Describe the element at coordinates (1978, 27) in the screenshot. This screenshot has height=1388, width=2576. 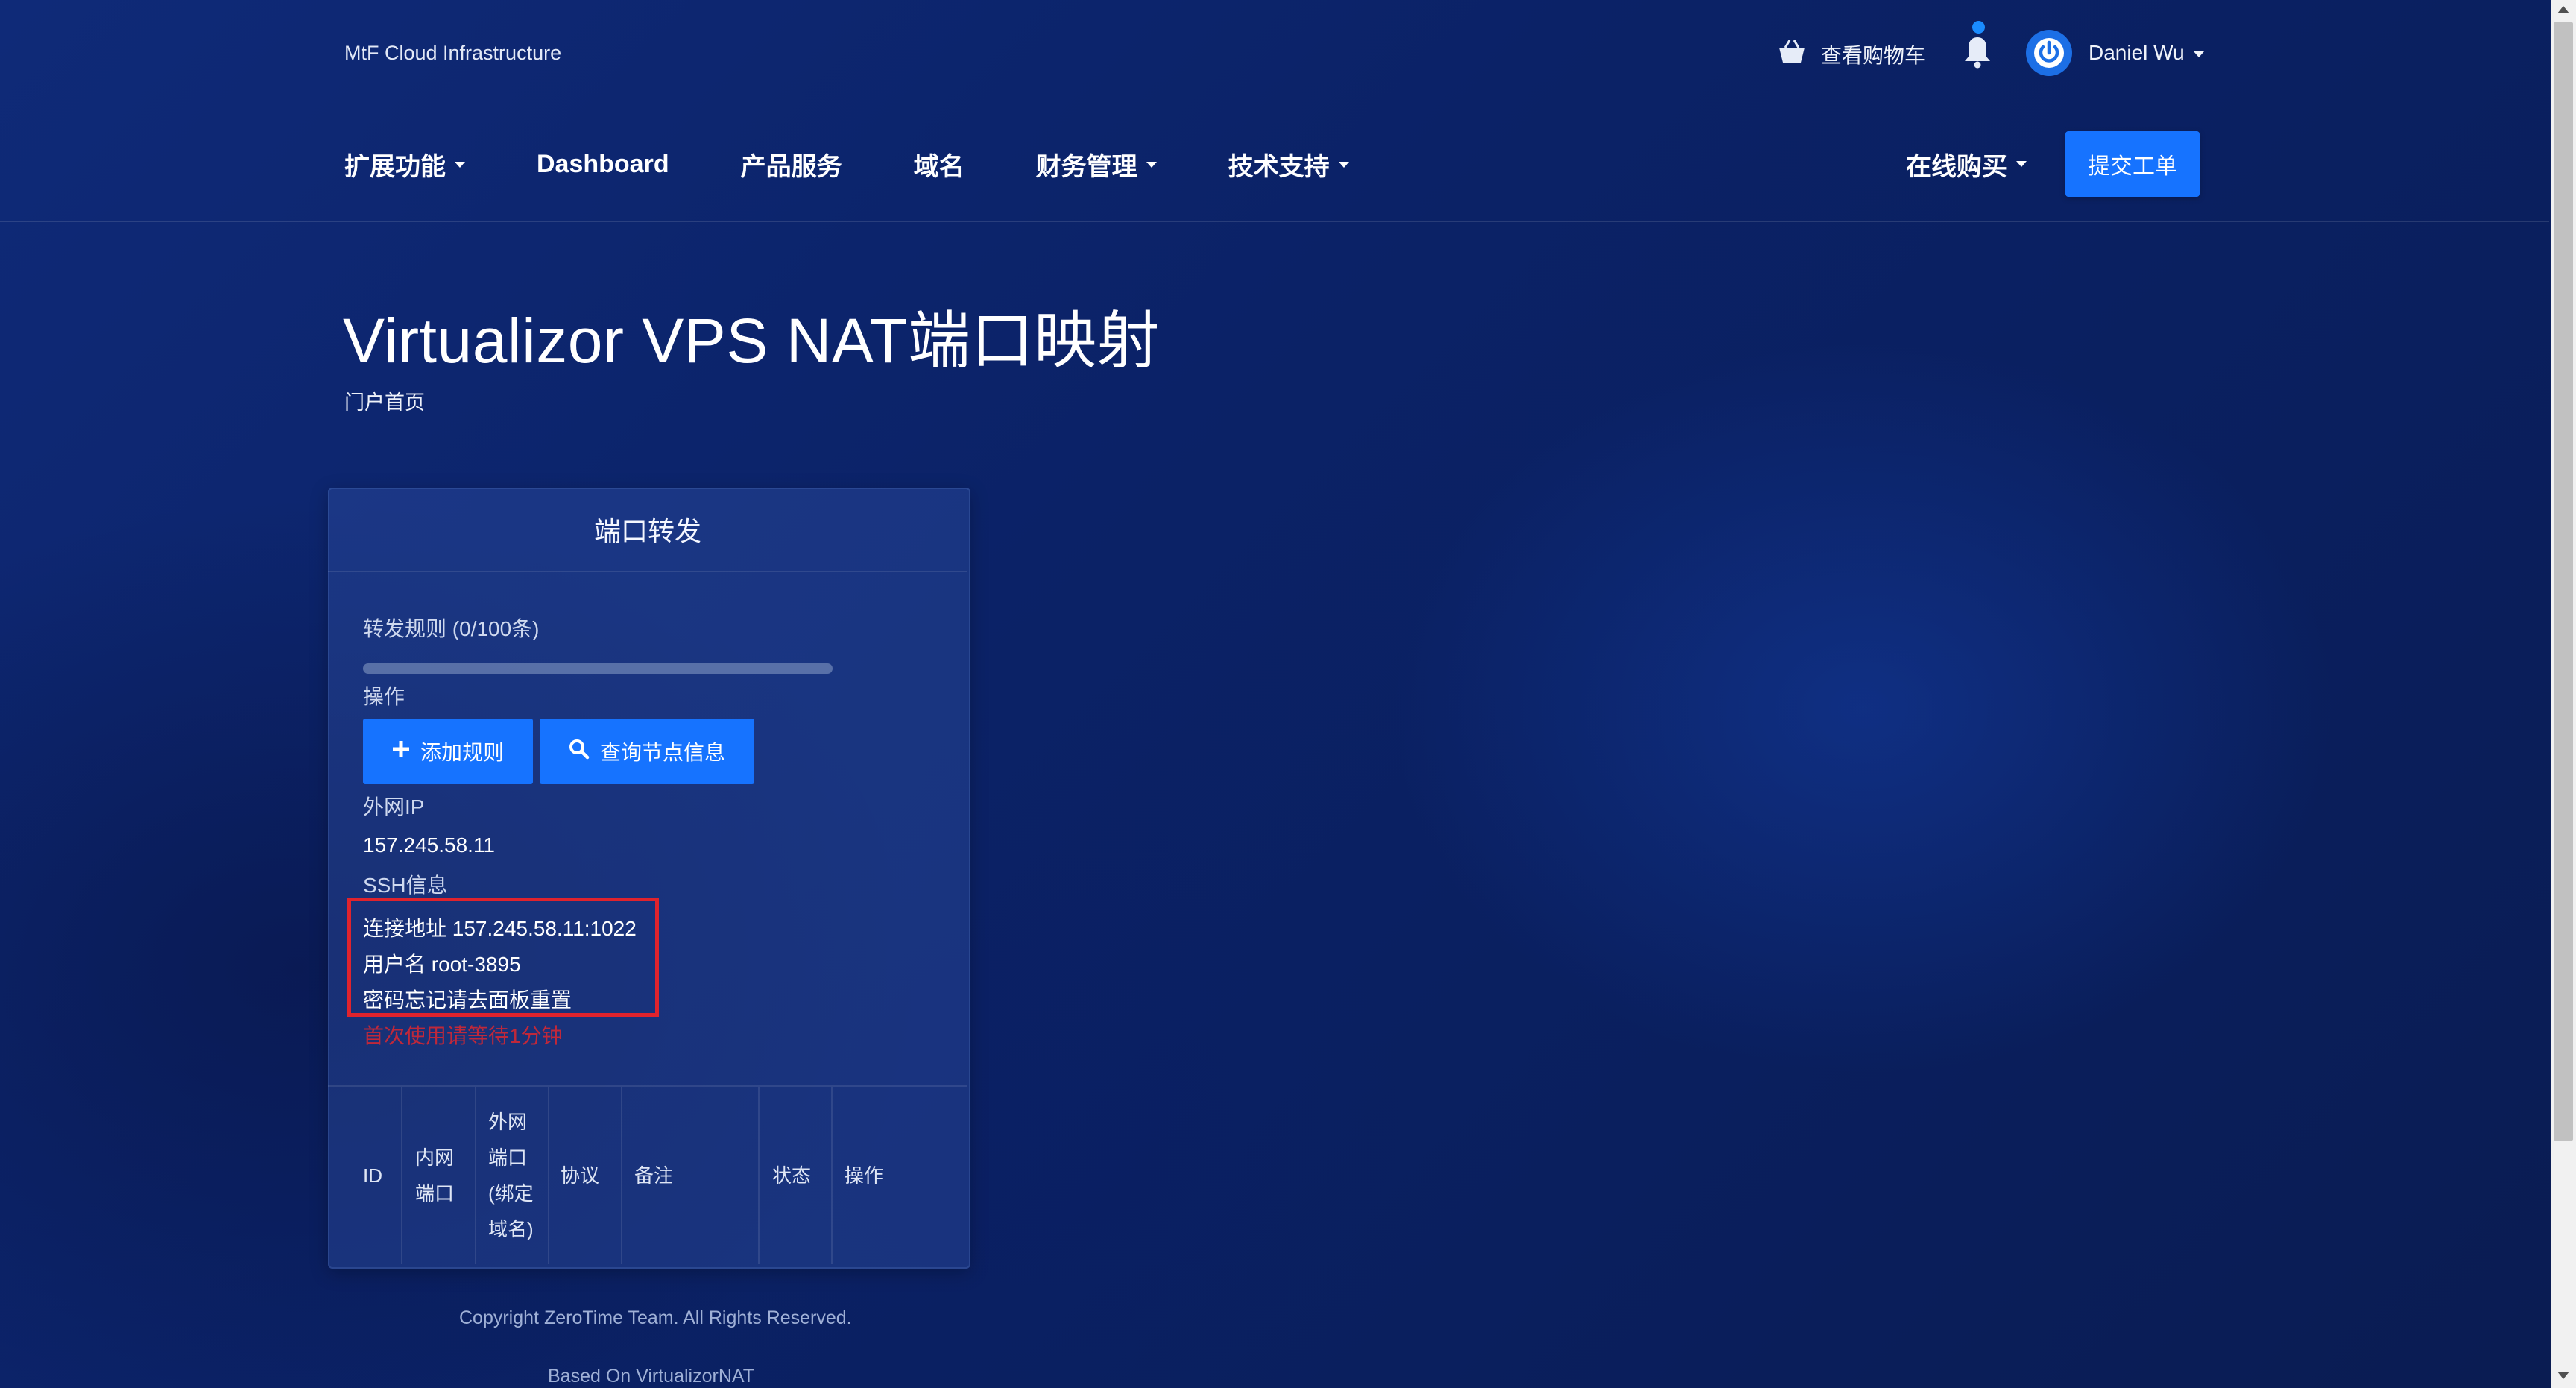
I see `notification-badge` at that location.